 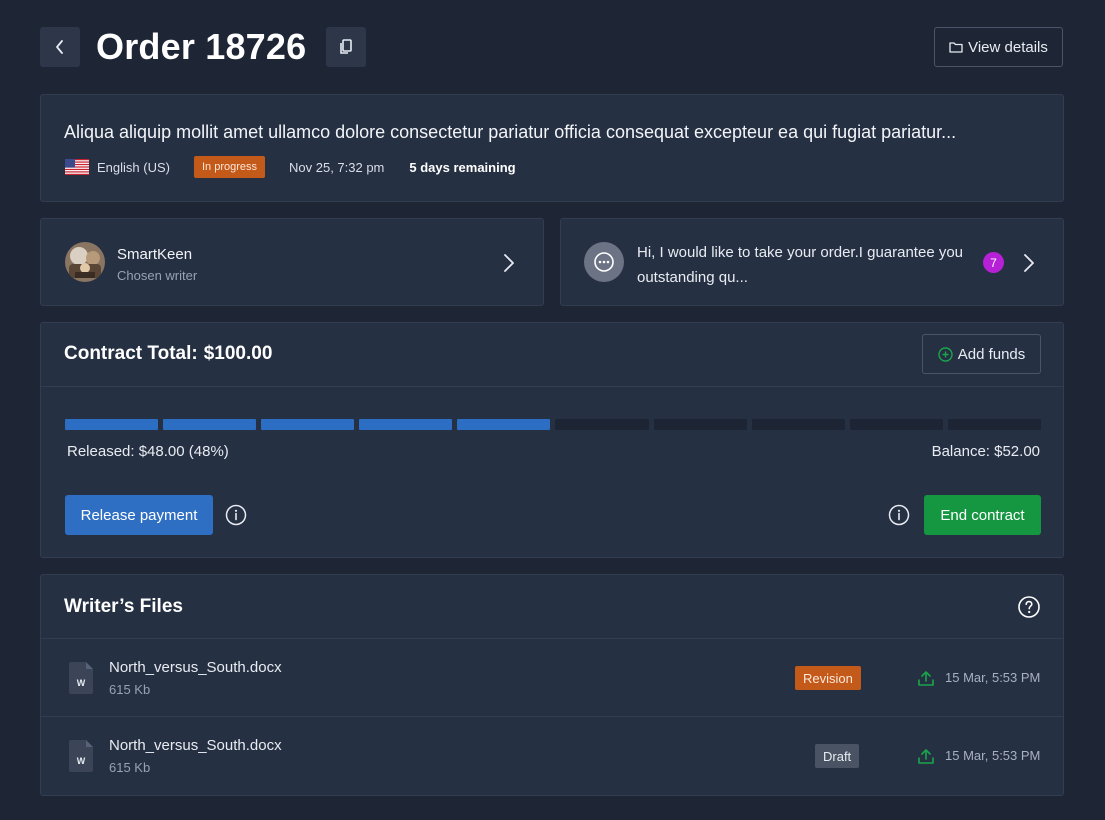 What do you see at coordinates (238, 353) in the screenshot?
I see `contract-total-amount: $100.00` at bounding box center [238, 353].